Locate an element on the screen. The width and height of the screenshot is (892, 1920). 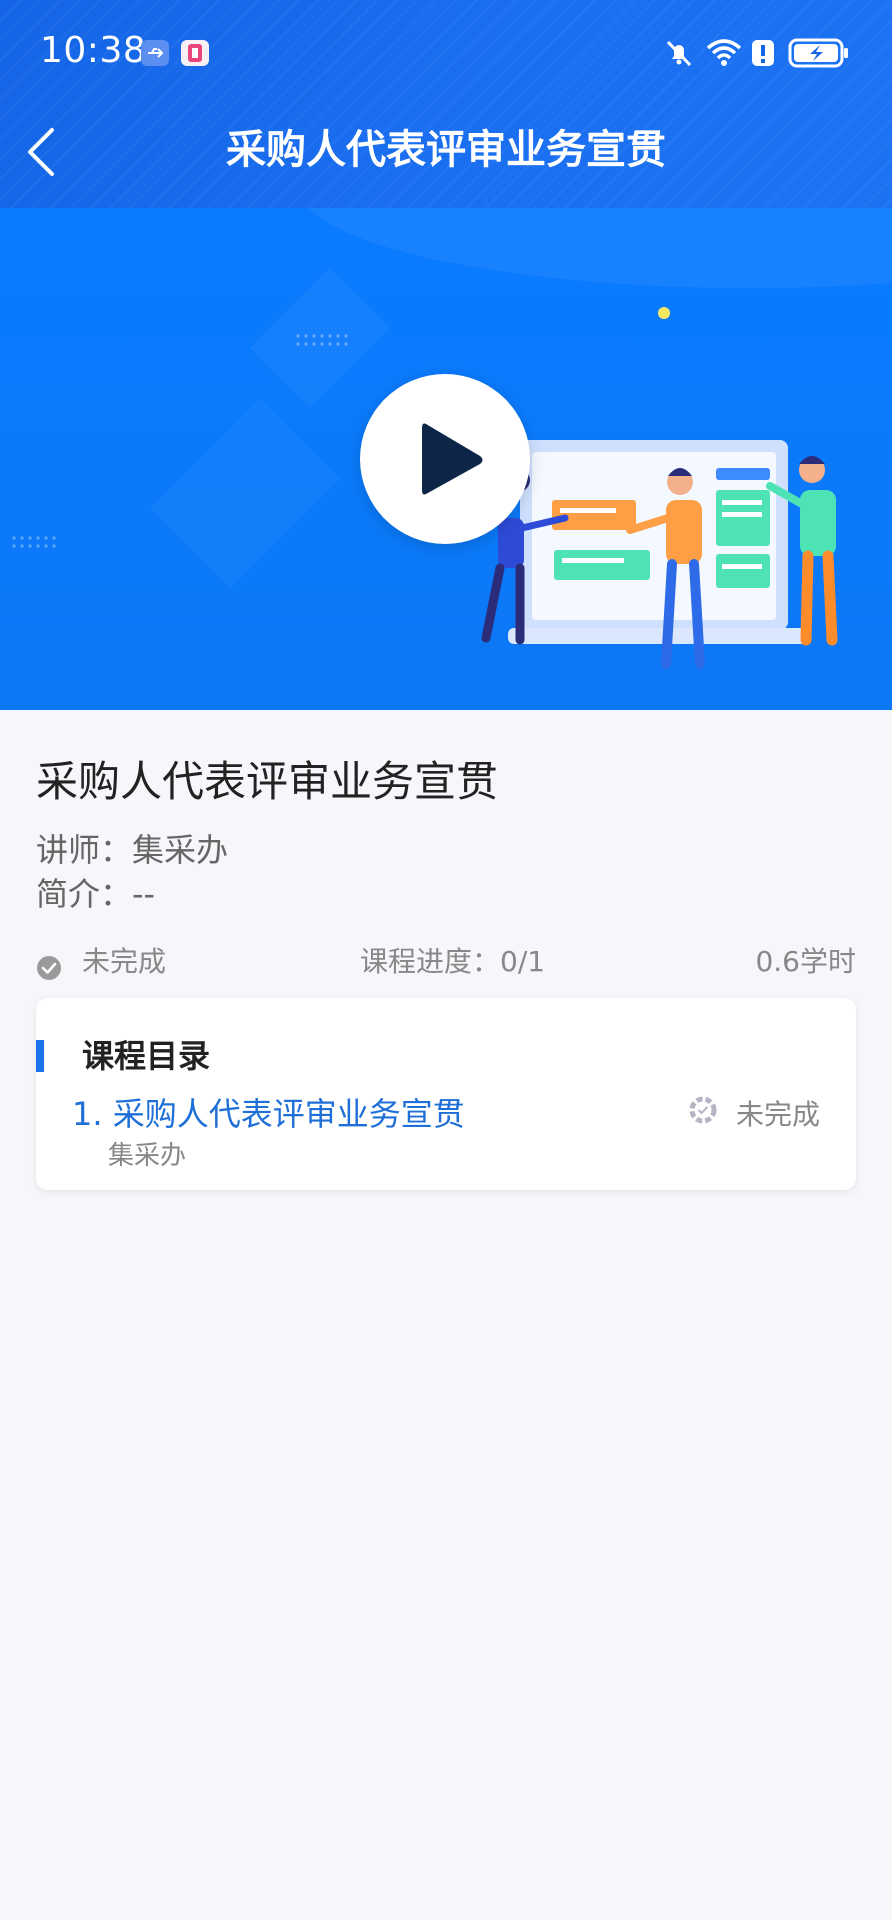
lesson-lecturer: 集采办 is located at coordinates (147, 1156).